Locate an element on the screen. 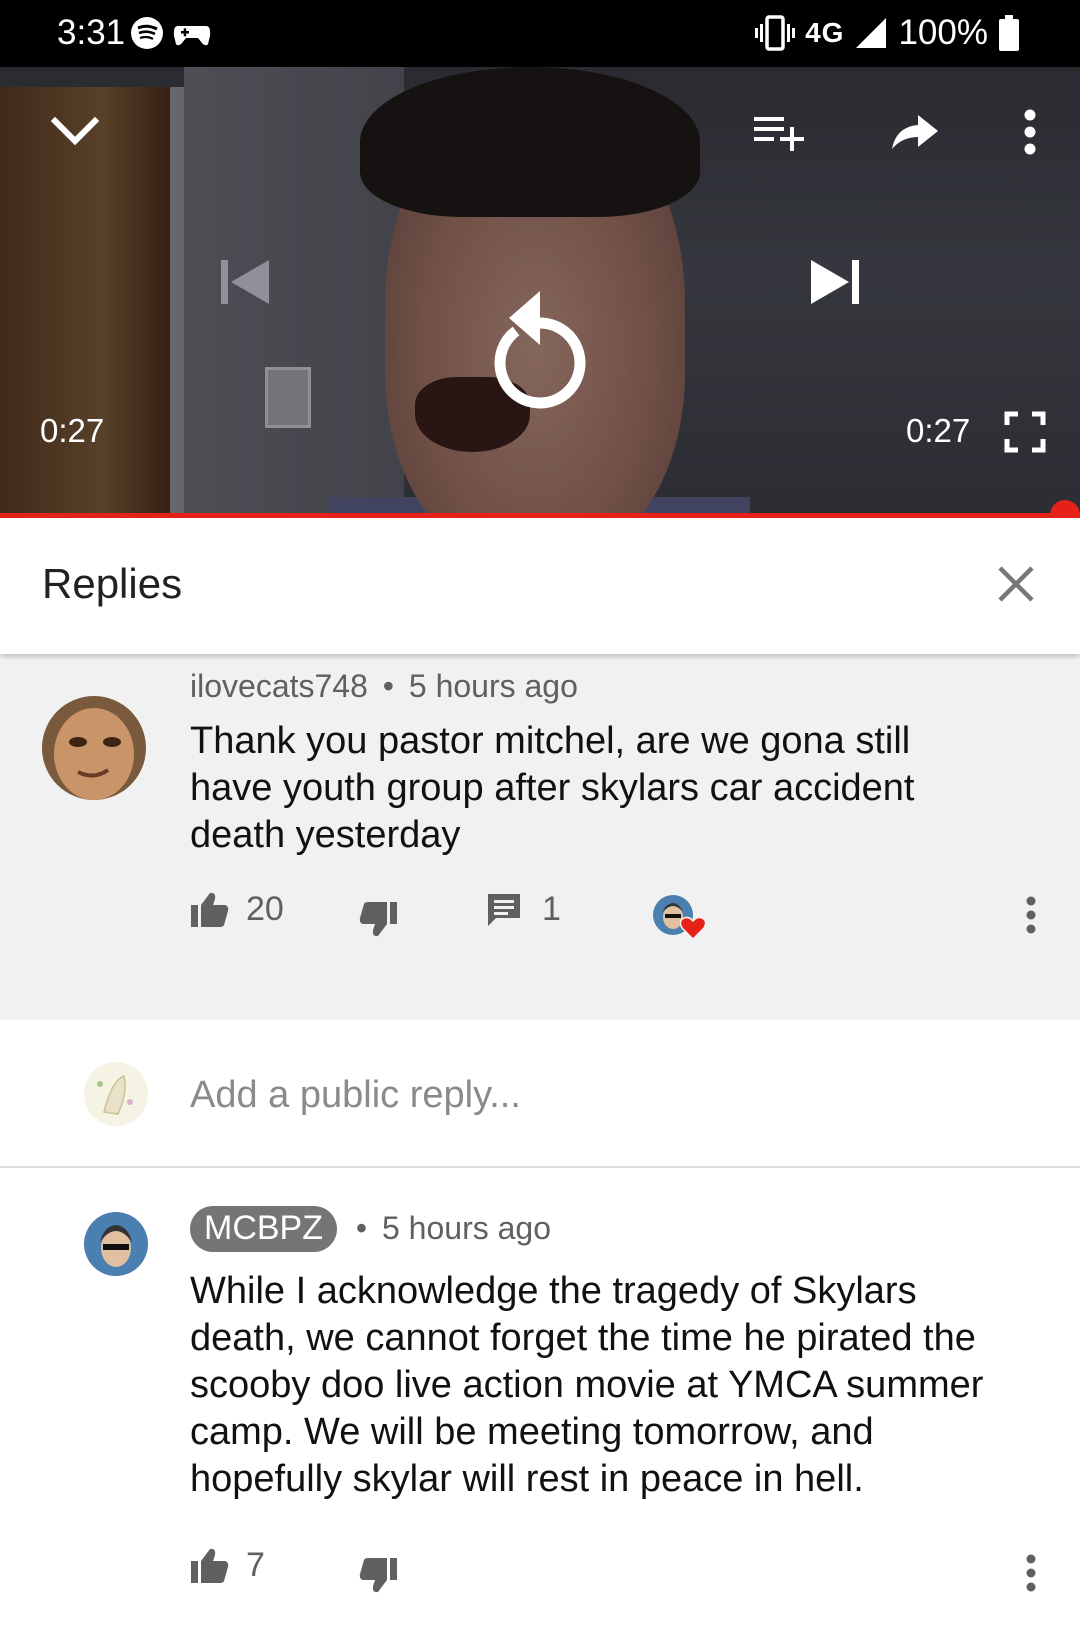  heart-icon is located at coordinates (693, 928).